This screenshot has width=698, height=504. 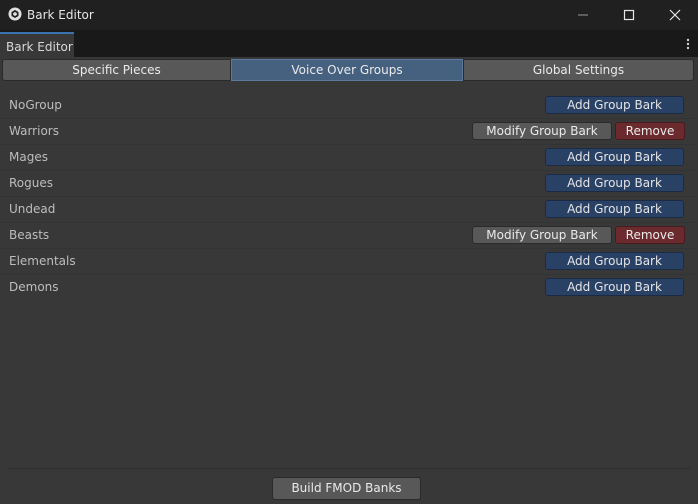 I want to click on group-row-elementals: Elementals Add Group Bark, so click(x=349, y=262).